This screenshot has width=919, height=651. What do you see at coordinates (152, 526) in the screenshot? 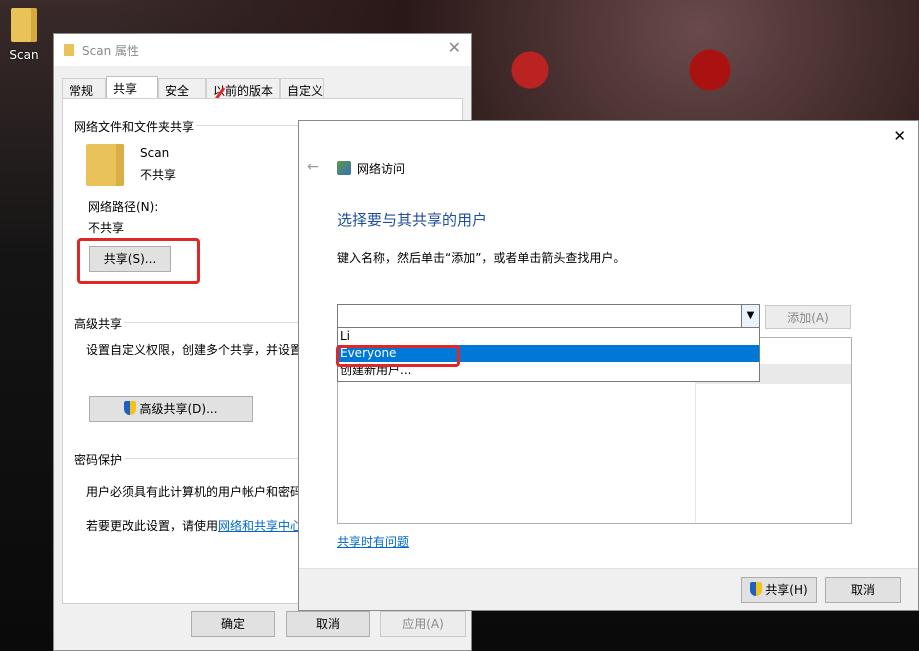
I see `password-change-prefix: 若要更改此设置，请使用` at bounding box center [152, 526].